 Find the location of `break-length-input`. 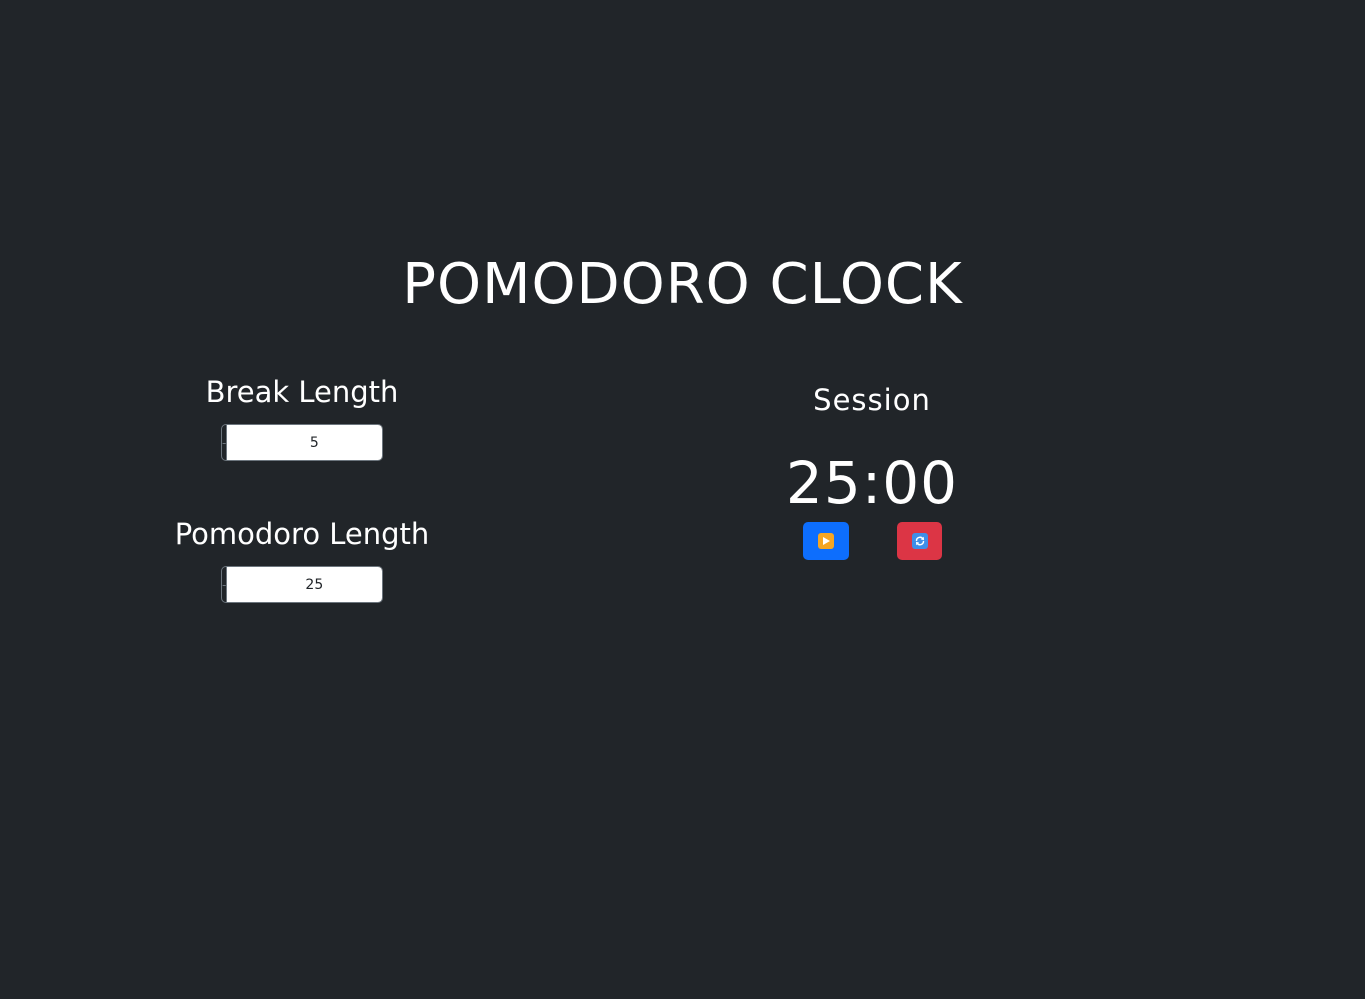

break-length-input is located at coordinates (304, 442).